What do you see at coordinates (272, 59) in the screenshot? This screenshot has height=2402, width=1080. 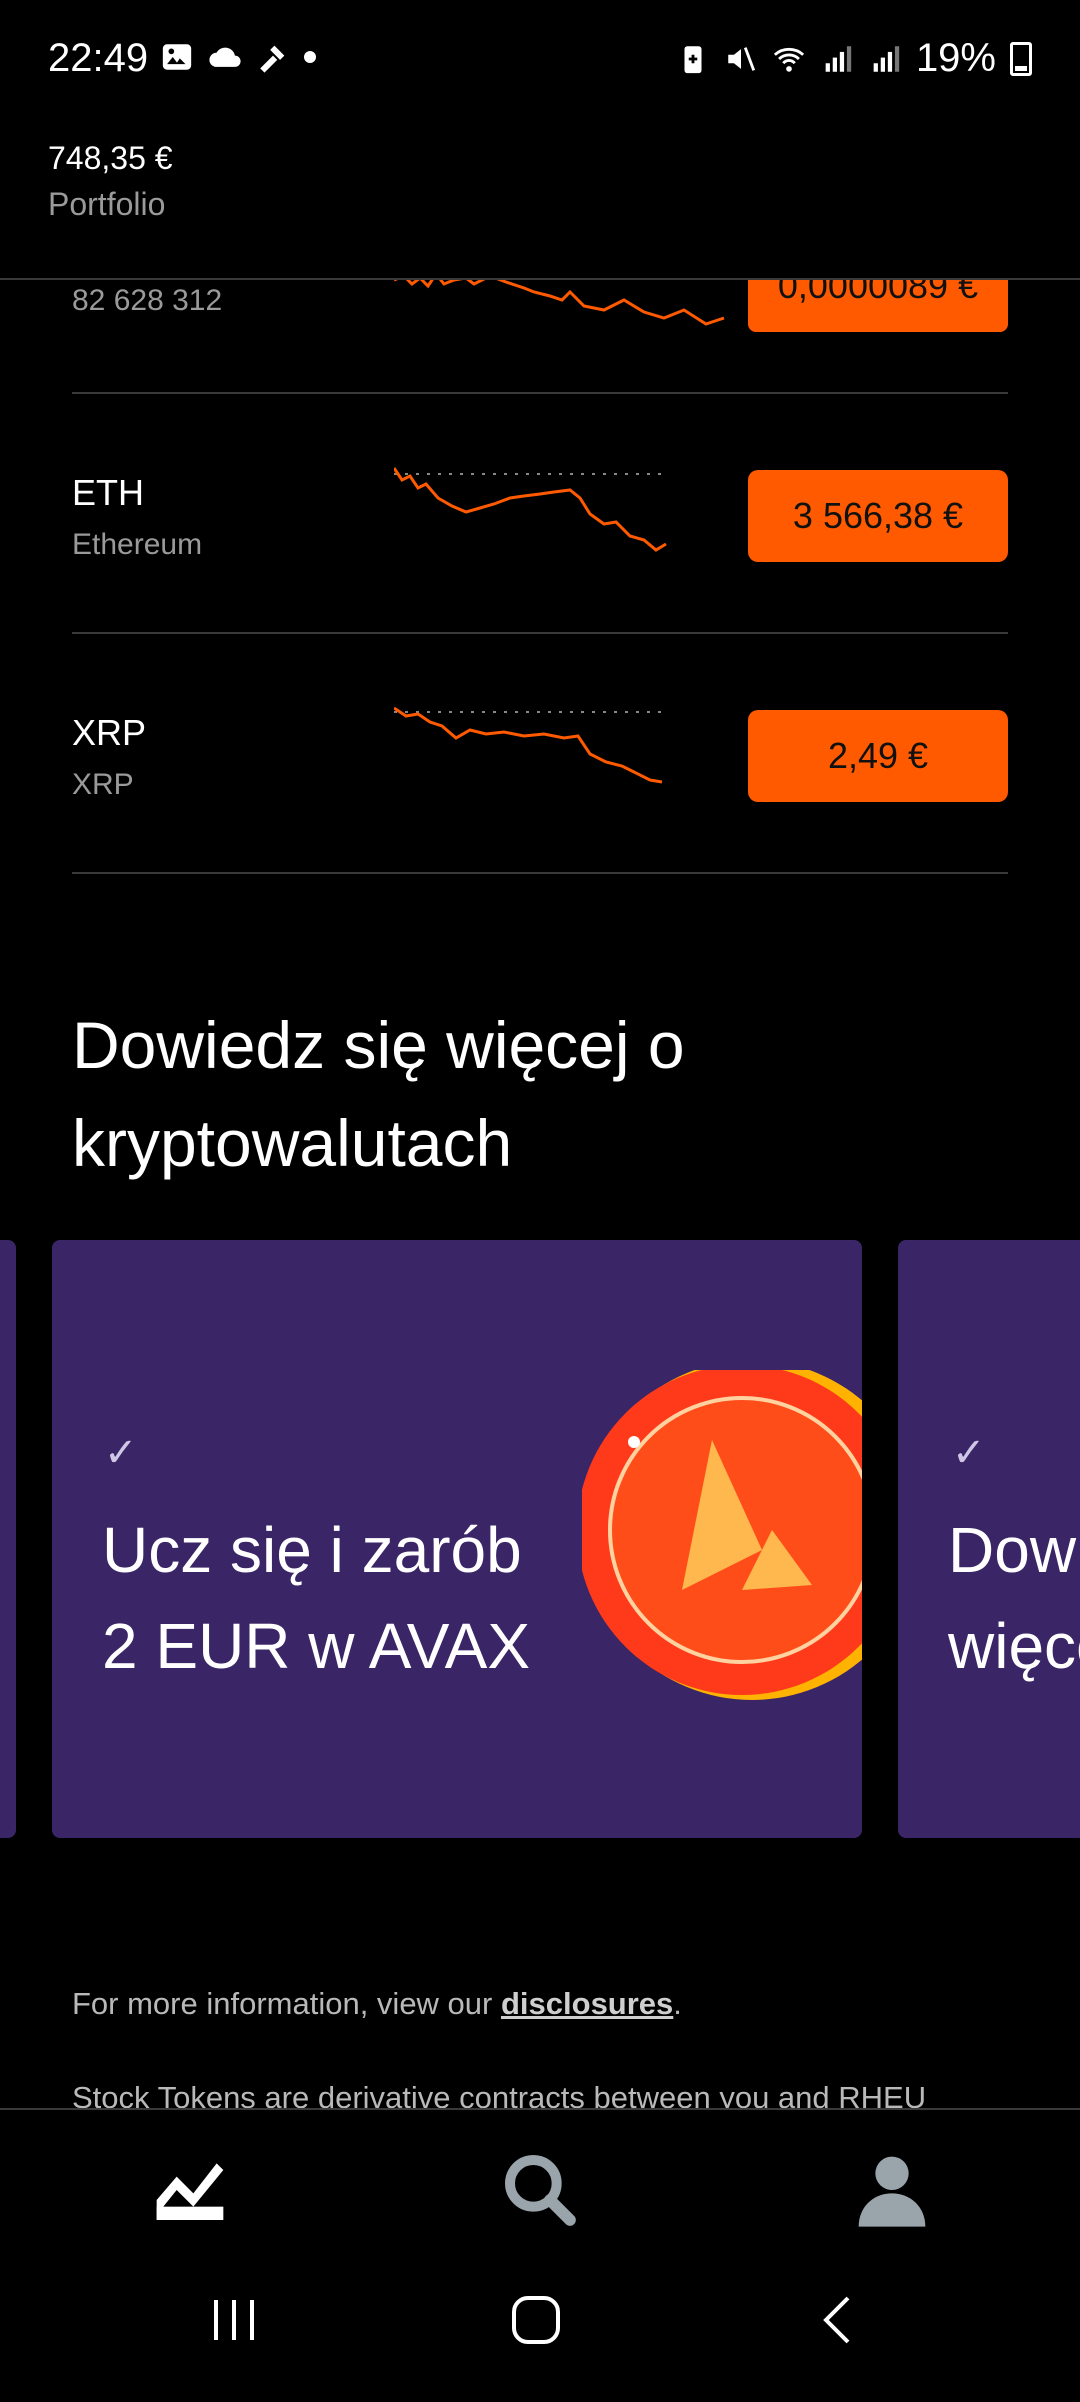 I see `tool-icon` at bounding box center [272, 59].